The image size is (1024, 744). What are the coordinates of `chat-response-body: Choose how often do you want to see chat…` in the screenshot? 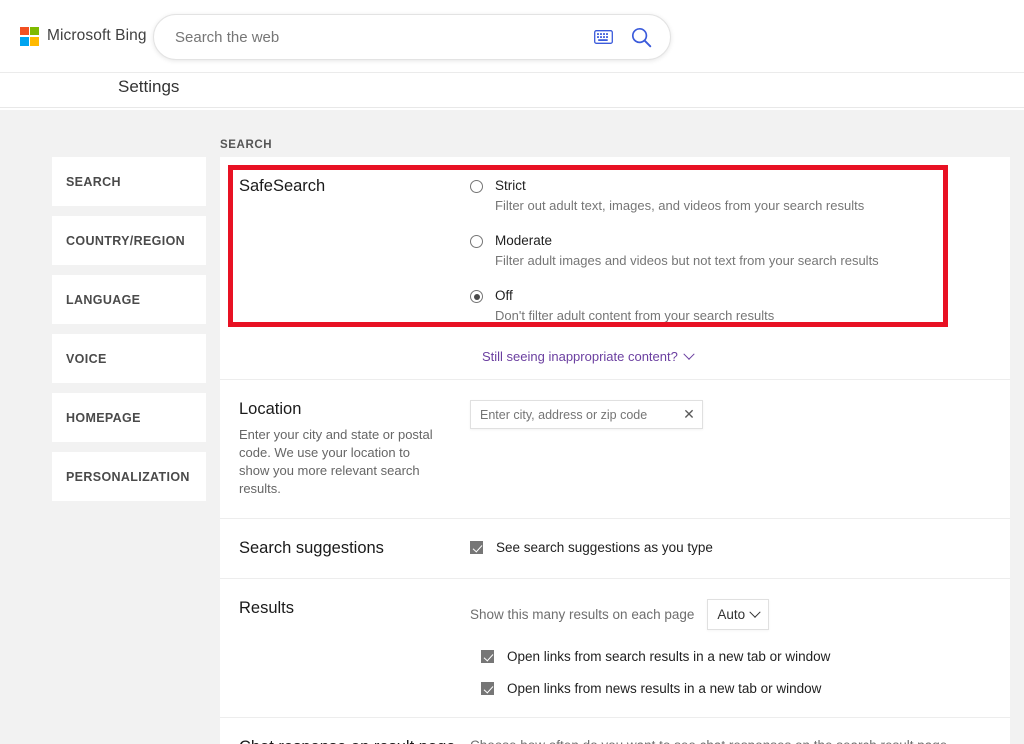 It's located at (740, 741).